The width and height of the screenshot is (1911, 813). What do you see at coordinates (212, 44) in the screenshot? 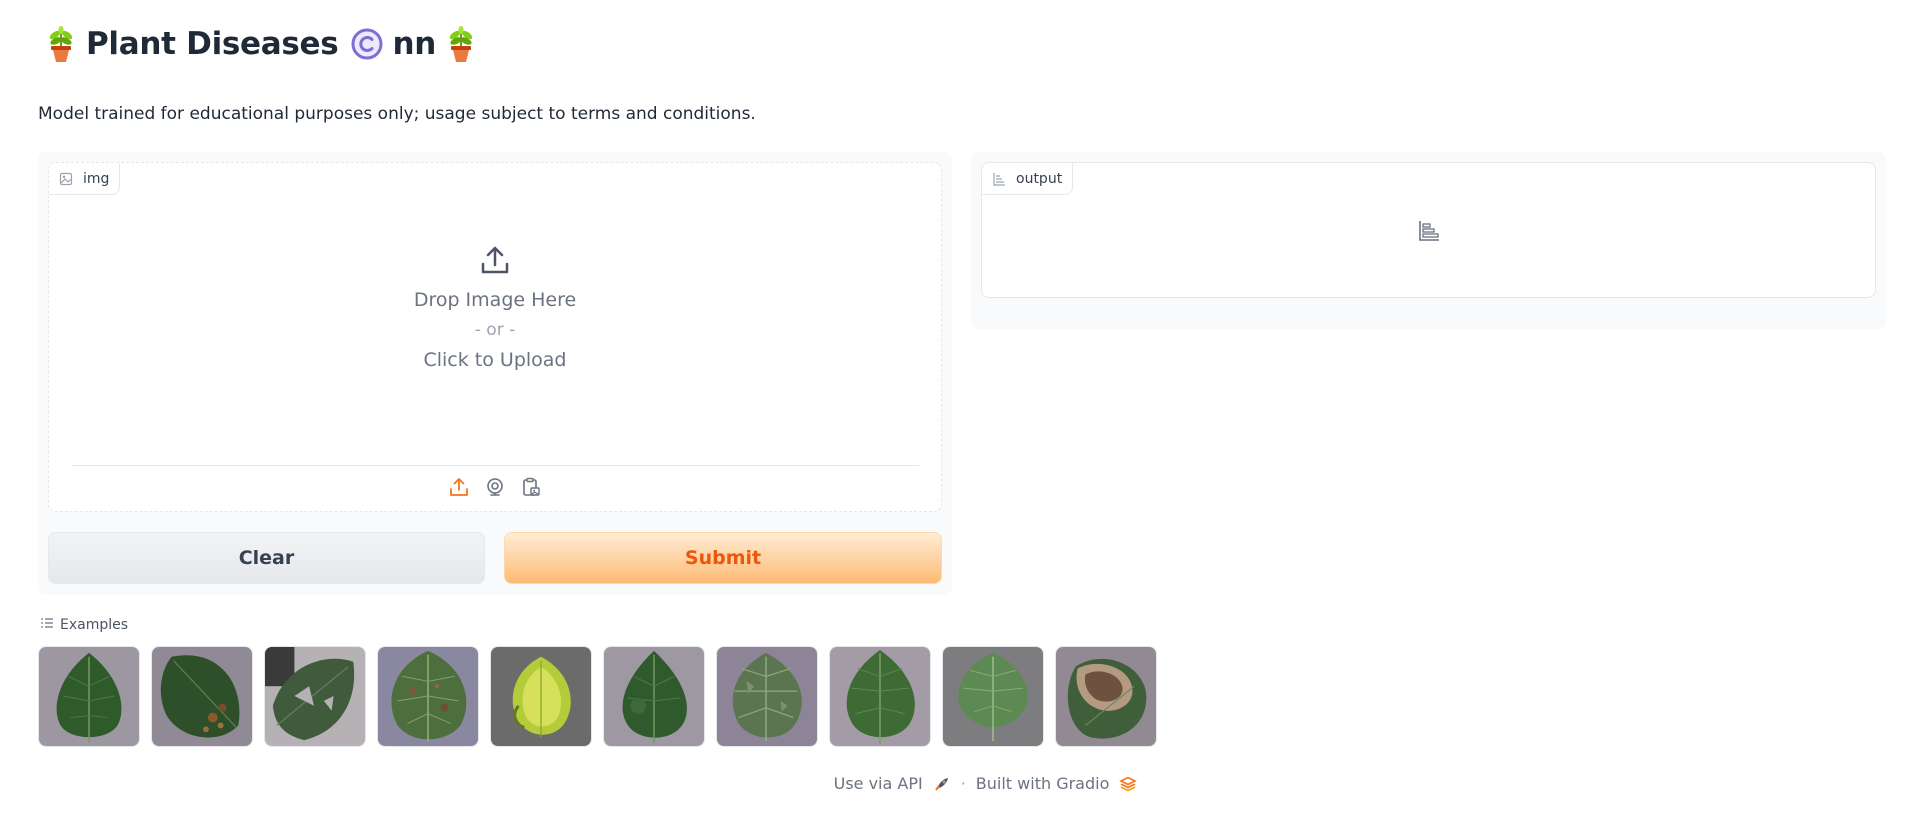
I see `title-text: Plant Diseases` at bounding box center [212, 44].